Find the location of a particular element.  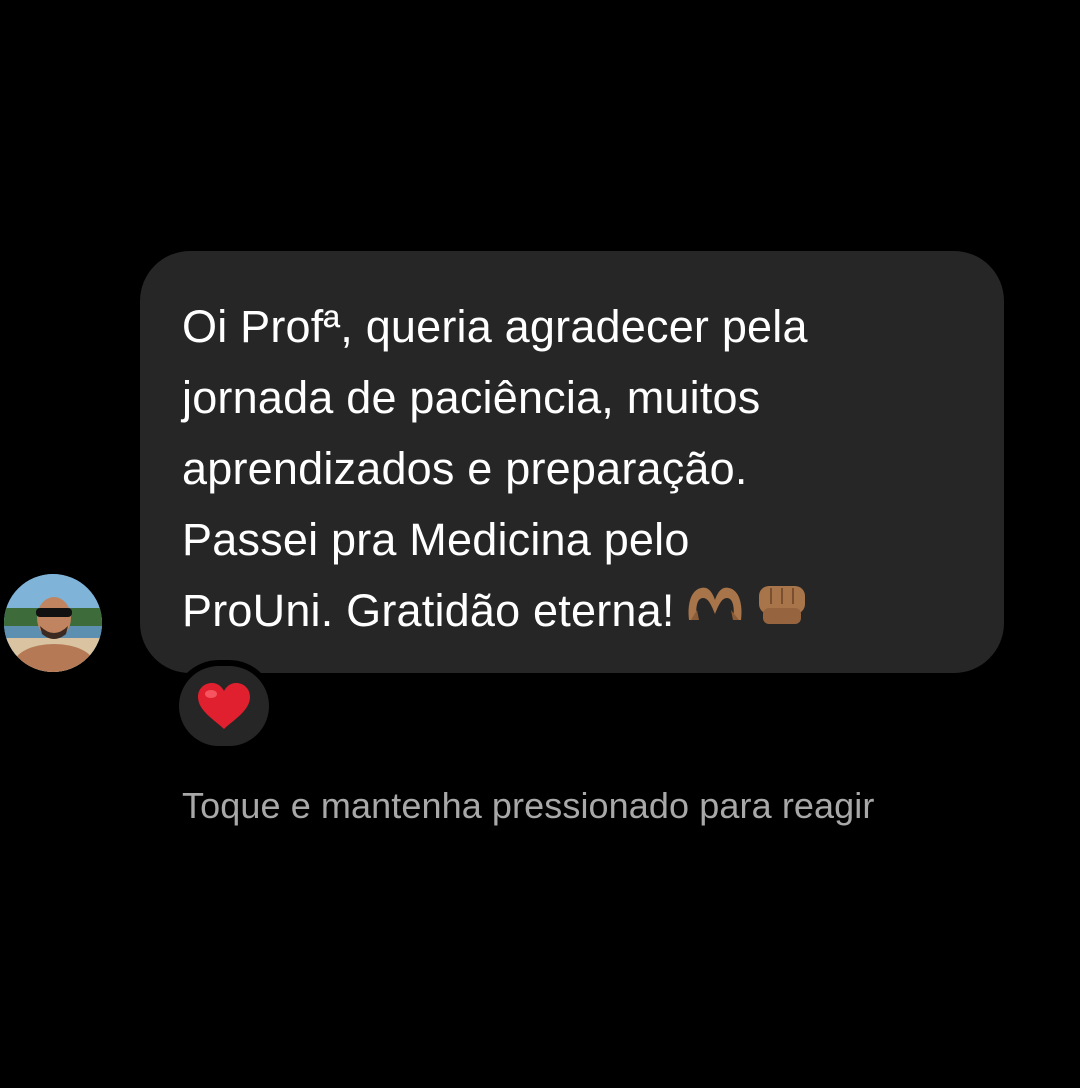

heart-hands-icon is located at coordinates (715, 610).